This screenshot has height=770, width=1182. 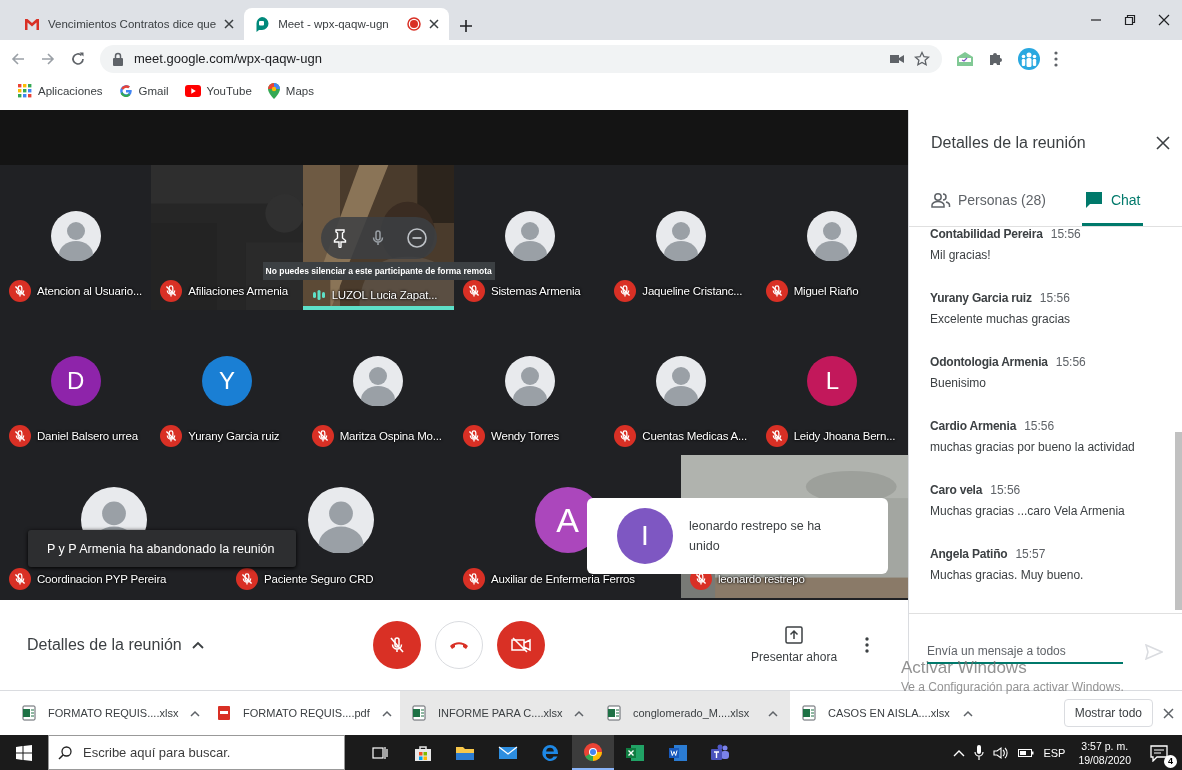 What do you see at coordinates (196, 752) in the screenshot?
I see `taskbar-search-field: Escribe aquí para buscar.` at bounding box center [196, 752].